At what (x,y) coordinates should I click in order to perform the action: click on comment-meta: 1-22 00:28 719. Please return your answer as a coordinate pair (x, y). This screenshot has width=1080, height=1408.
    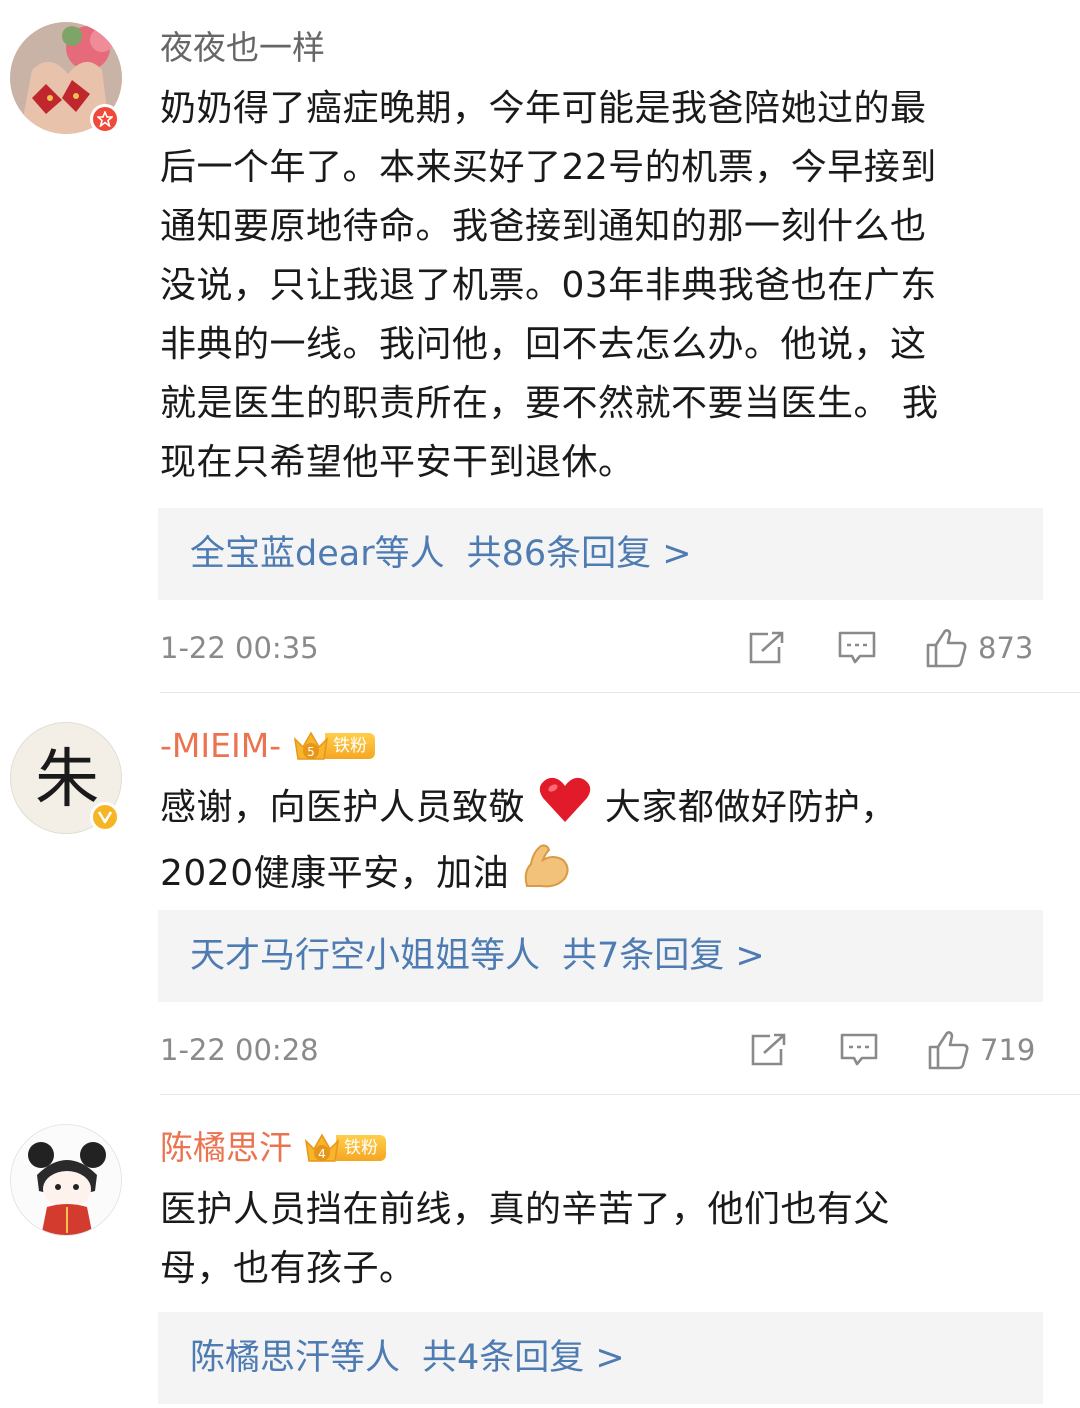
    Looking at the image, I should click on (601, 1050).